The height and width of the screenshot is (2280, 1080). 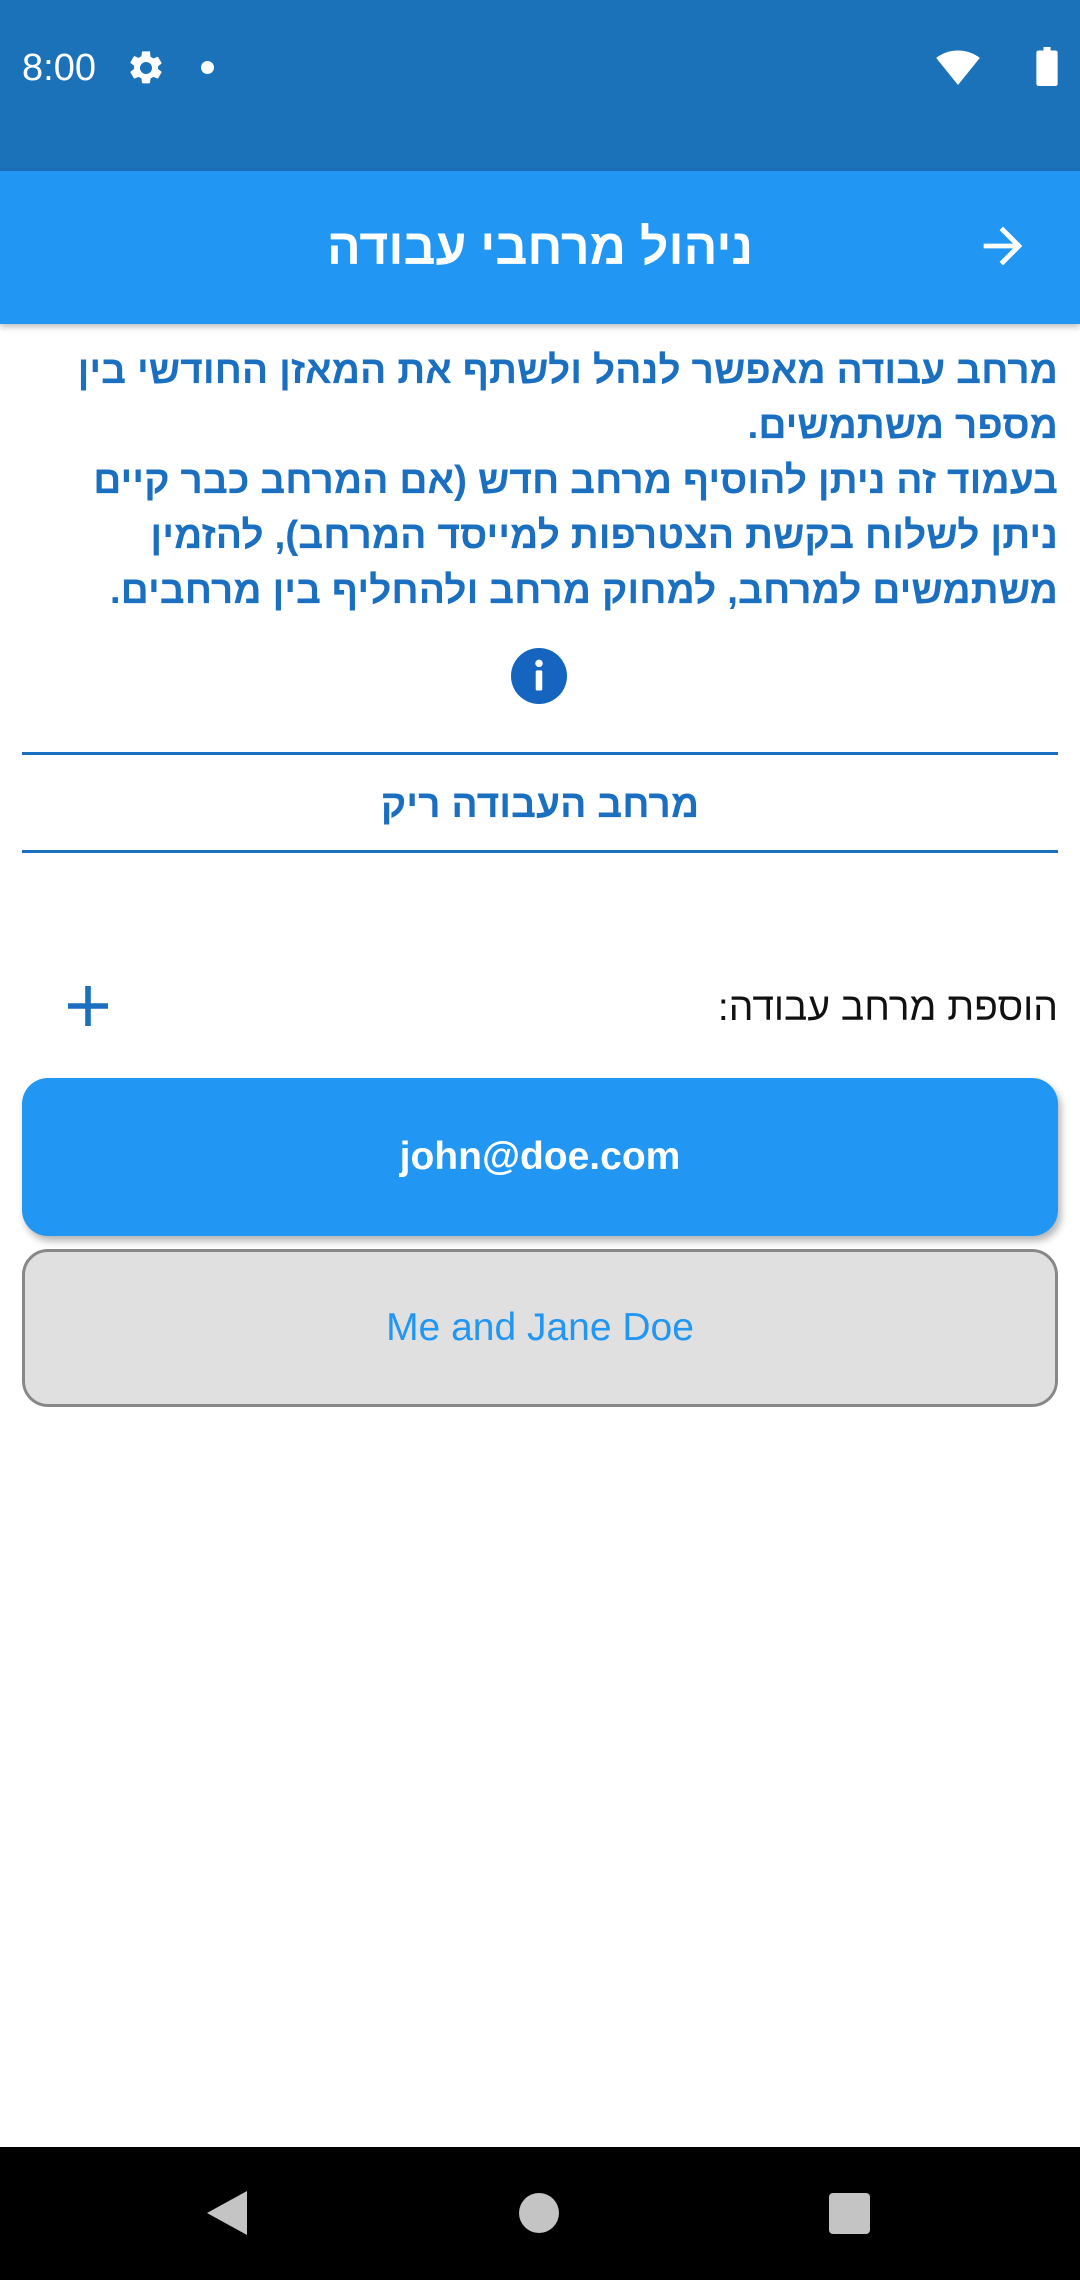 What do you see at coordinates (540, 851) in the screenshot?
I see `divider-bottom` at bounding box center [540, 851].